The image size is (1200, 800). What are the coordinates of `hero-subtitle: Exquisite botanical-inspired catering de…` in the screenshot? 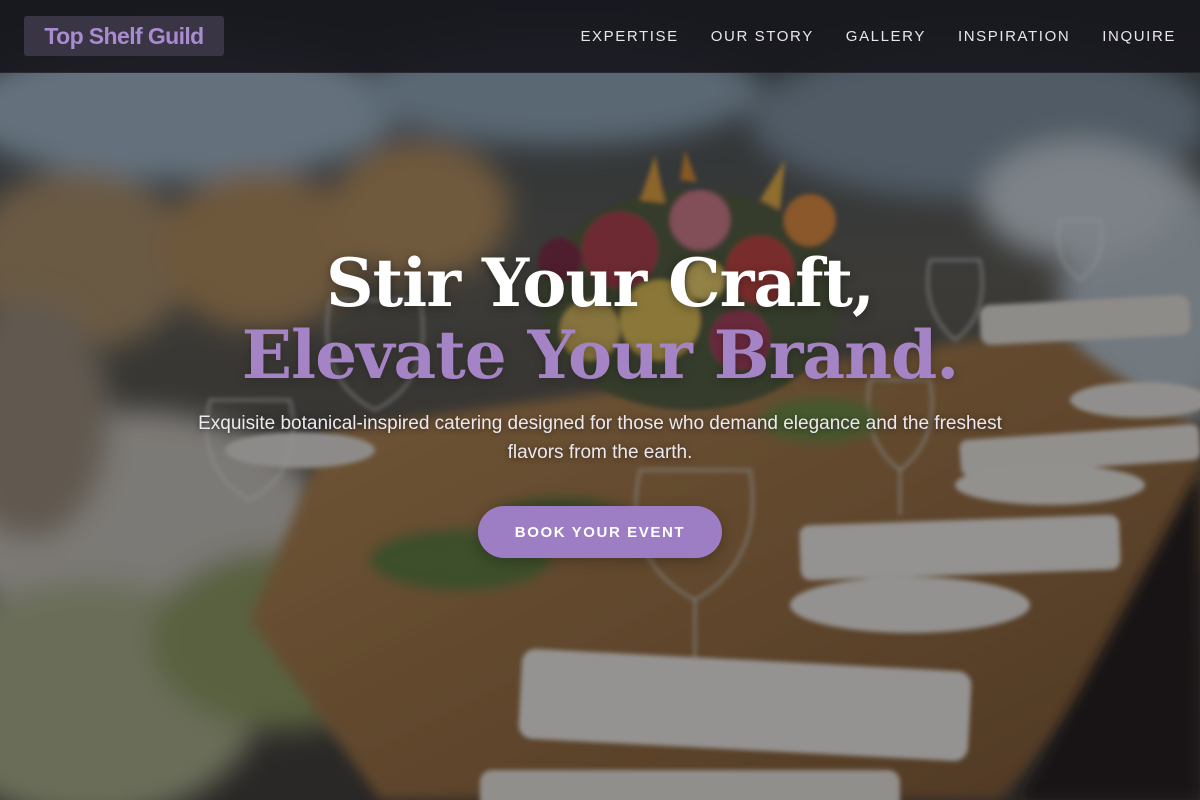 It's located at (600, 438).